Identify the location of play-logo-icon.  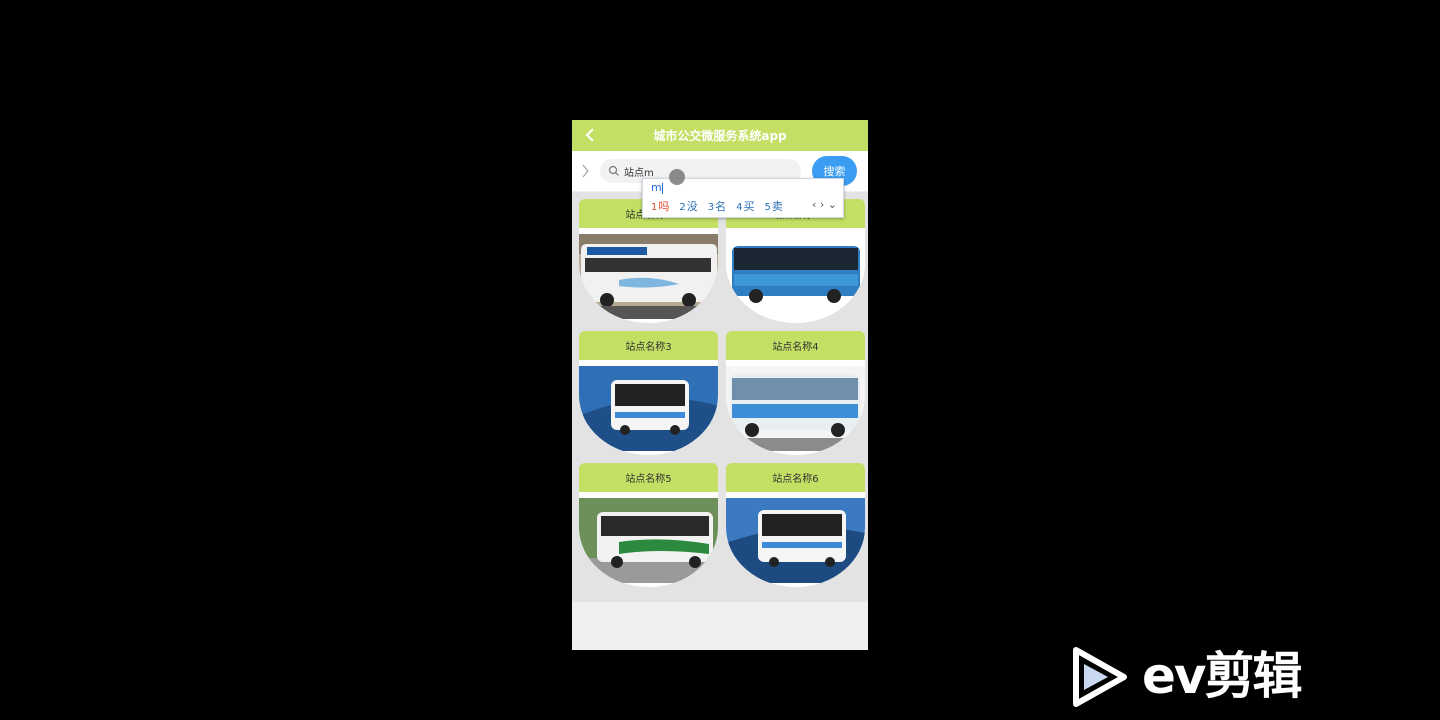
(1100, 677).